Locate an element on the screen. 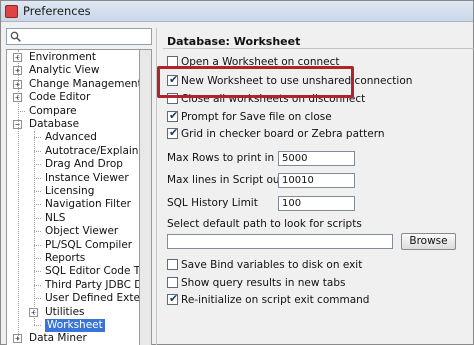 The image size is (474, 345). tree-item-label: Licensing is located at coordinates (70, 191).